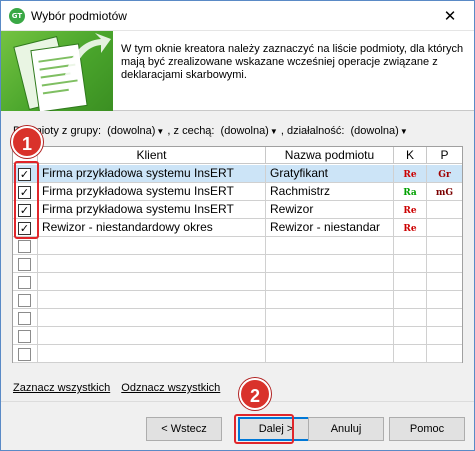  What do you see at coordinates (237, 16) in the screenshot?
I see `title-bar: GT Wybór podmiotów ✕` at bounding box center [237, 16].